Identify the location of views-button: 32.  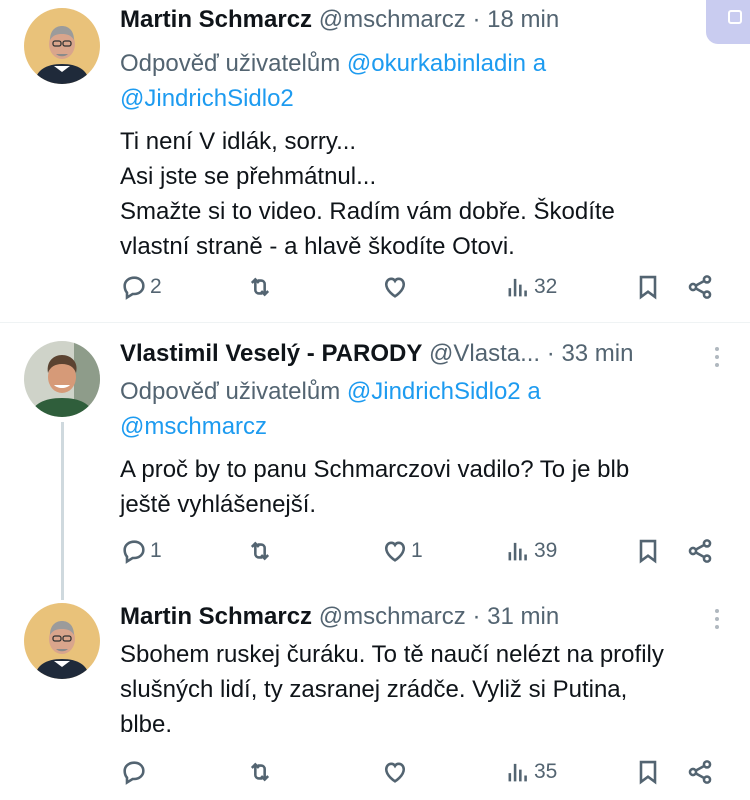
(530, 287).